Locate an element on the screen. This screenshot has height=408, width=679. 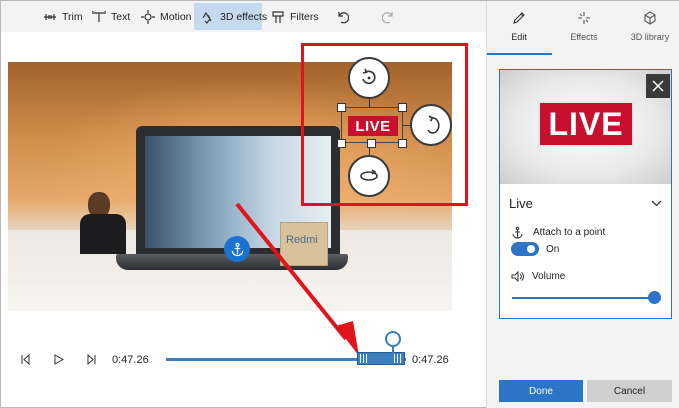
previous-frame-icon is located at coordinates (25, 359).